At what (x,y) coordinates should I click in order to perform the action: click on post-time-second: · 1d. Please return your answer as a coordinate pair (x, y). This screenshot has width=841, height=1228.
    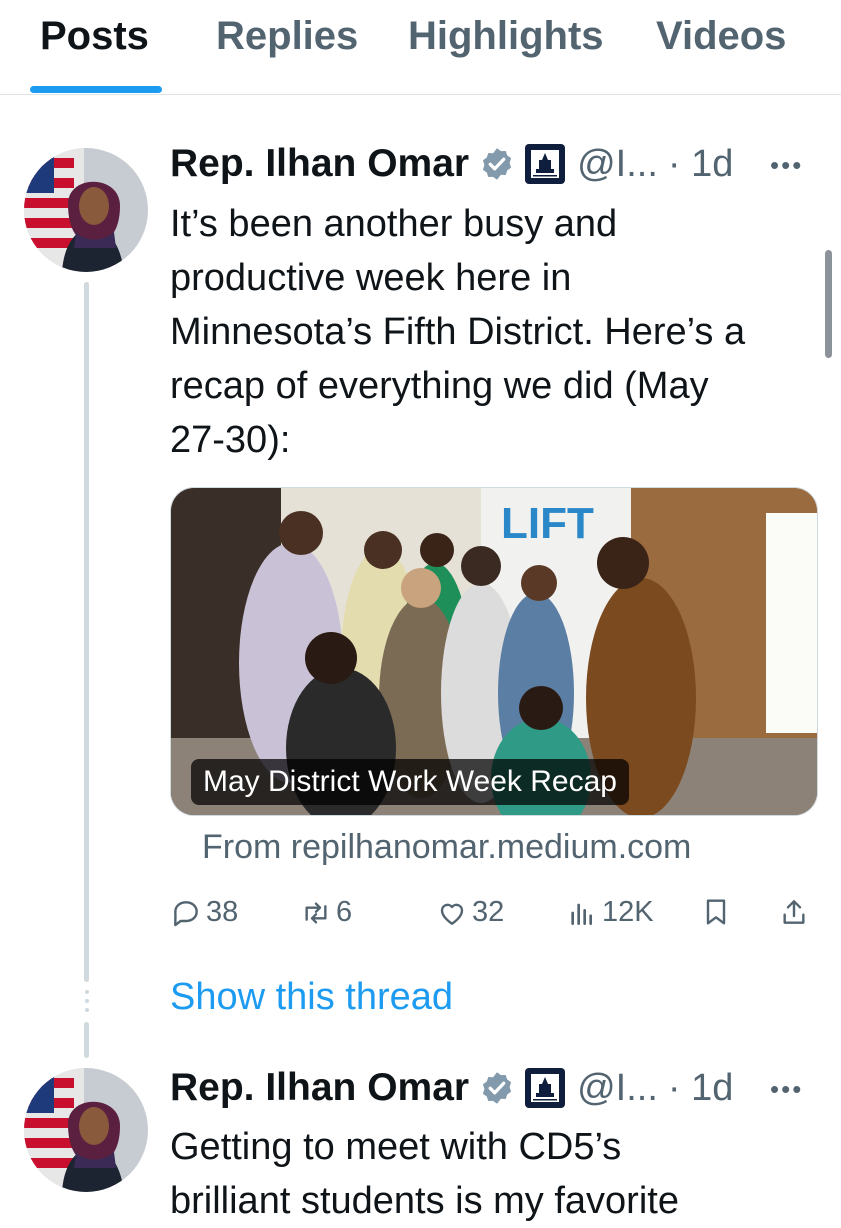
    Looking at the image, I should click on (700, 1088).